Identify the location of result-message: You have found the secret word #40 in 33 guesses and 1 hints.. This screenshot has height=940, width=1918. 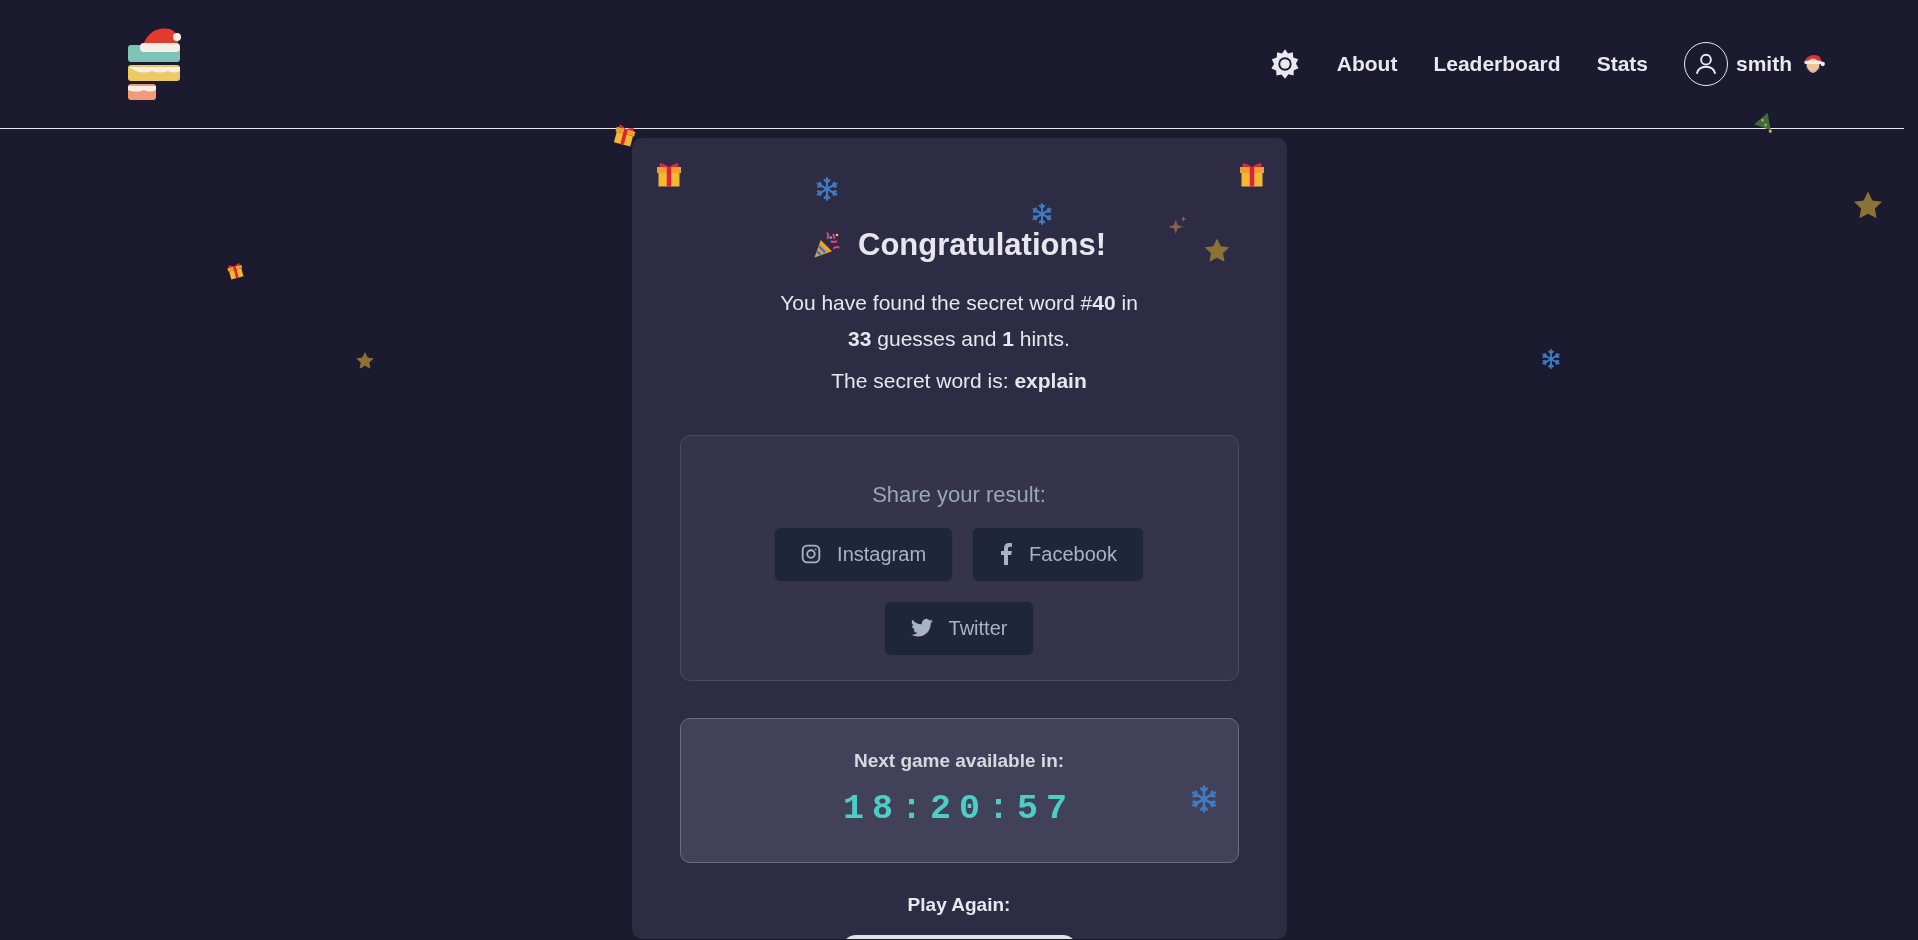
(959, 321).